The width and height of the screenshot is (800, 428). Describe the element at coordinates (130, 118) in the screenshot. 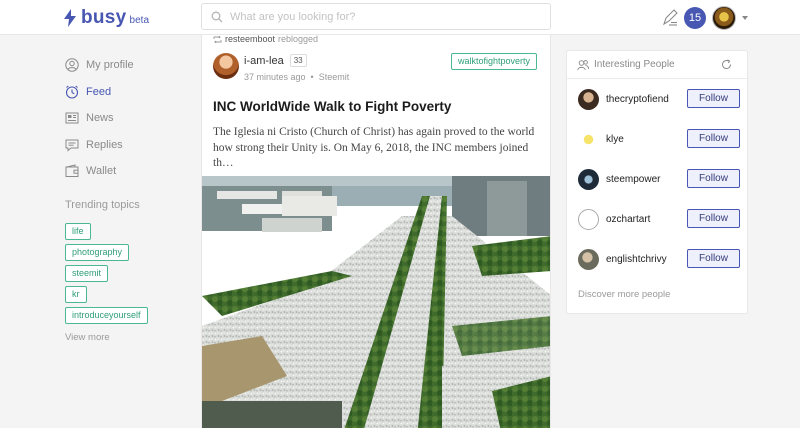

I see `sidebar-item-news: News` at that location.